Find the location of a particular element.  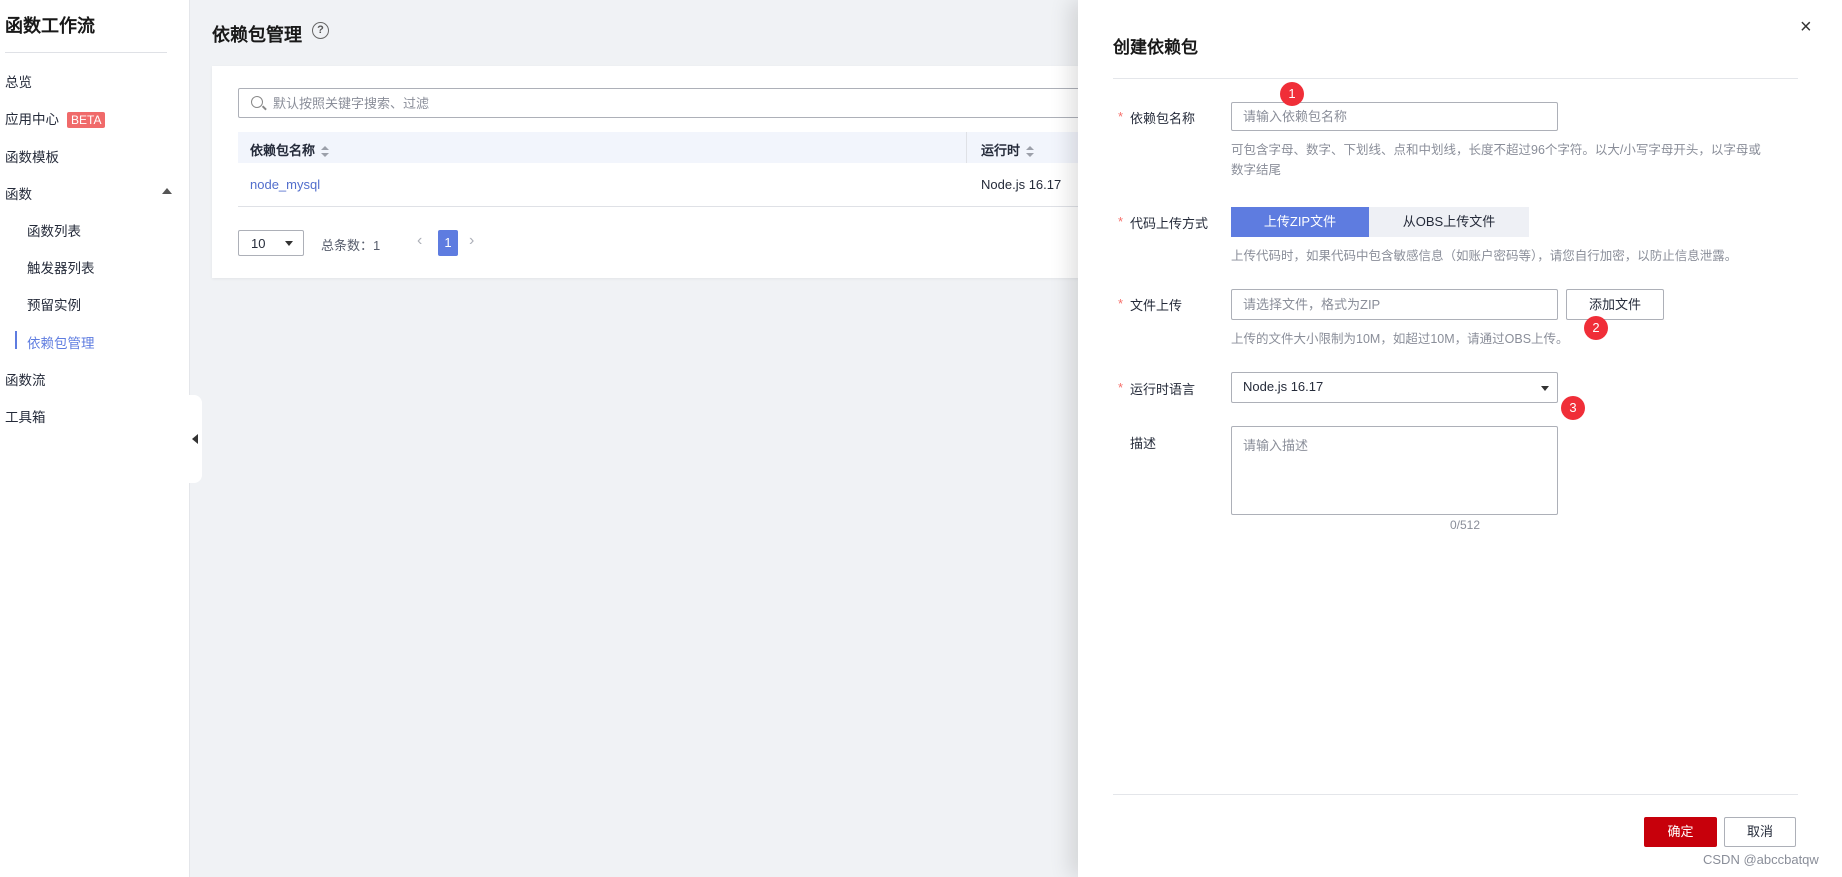

file-upload-label: * 文件上传 is located at coordinates (1150, 304).